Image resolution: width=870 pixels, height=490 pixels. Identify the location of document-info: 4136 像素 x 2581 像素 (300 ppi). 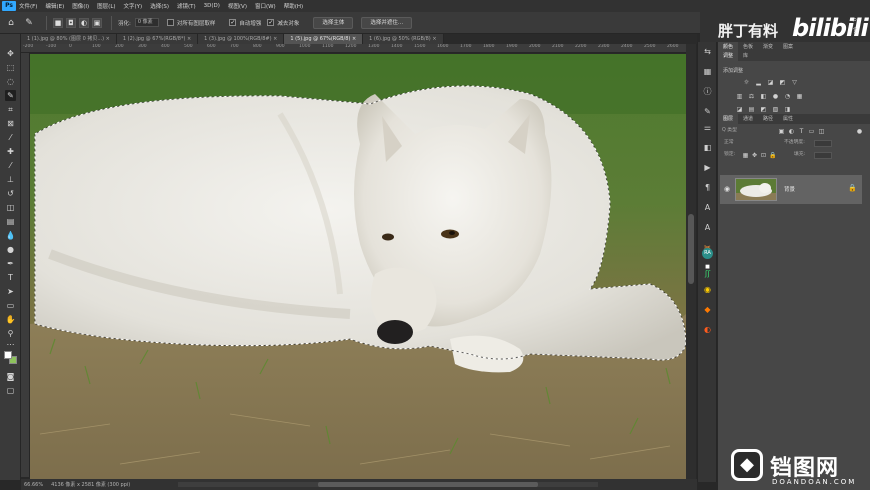
(90, 484).